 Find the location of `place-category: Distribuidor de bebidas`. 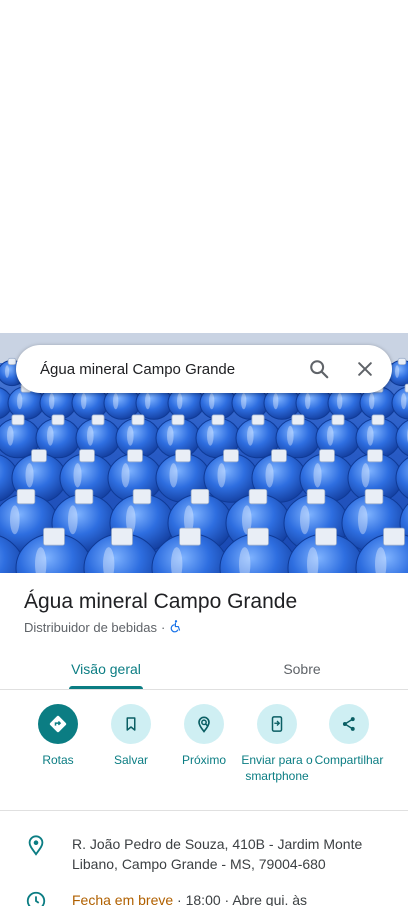

place-category: Distribuidor de bebidas is located at coordinates (90, 627).